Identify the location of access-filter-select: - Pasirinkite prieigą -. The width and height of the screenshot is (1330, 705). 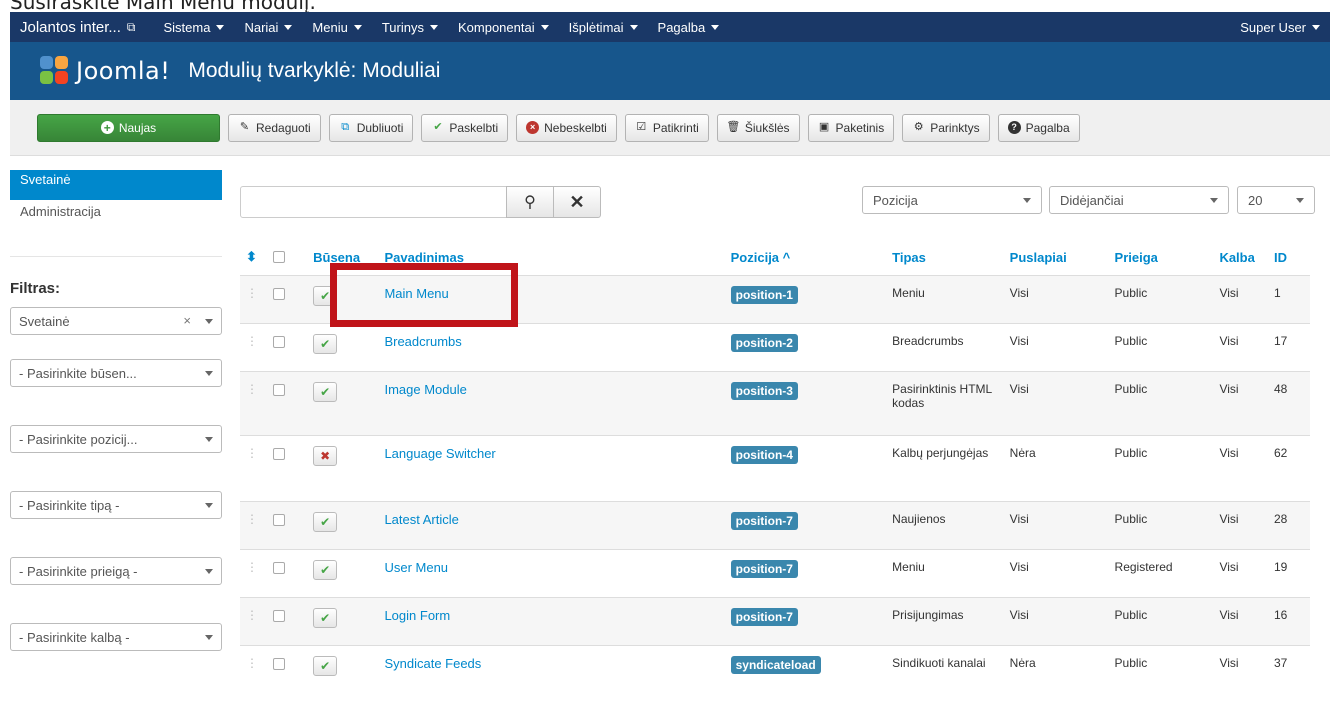
(116, 571).